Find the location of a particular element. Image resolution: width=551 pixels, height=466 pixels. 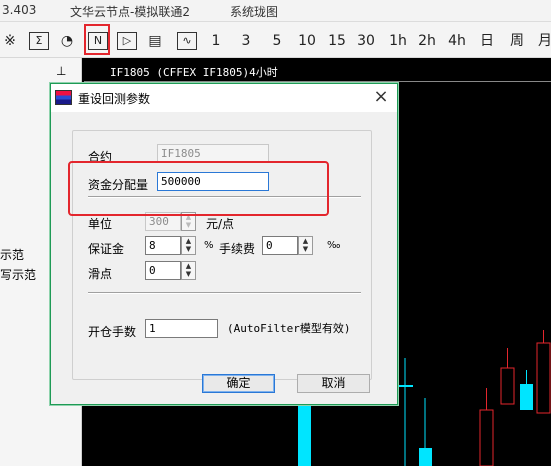

margin-input: 8 is located at coordinates (163, 245).